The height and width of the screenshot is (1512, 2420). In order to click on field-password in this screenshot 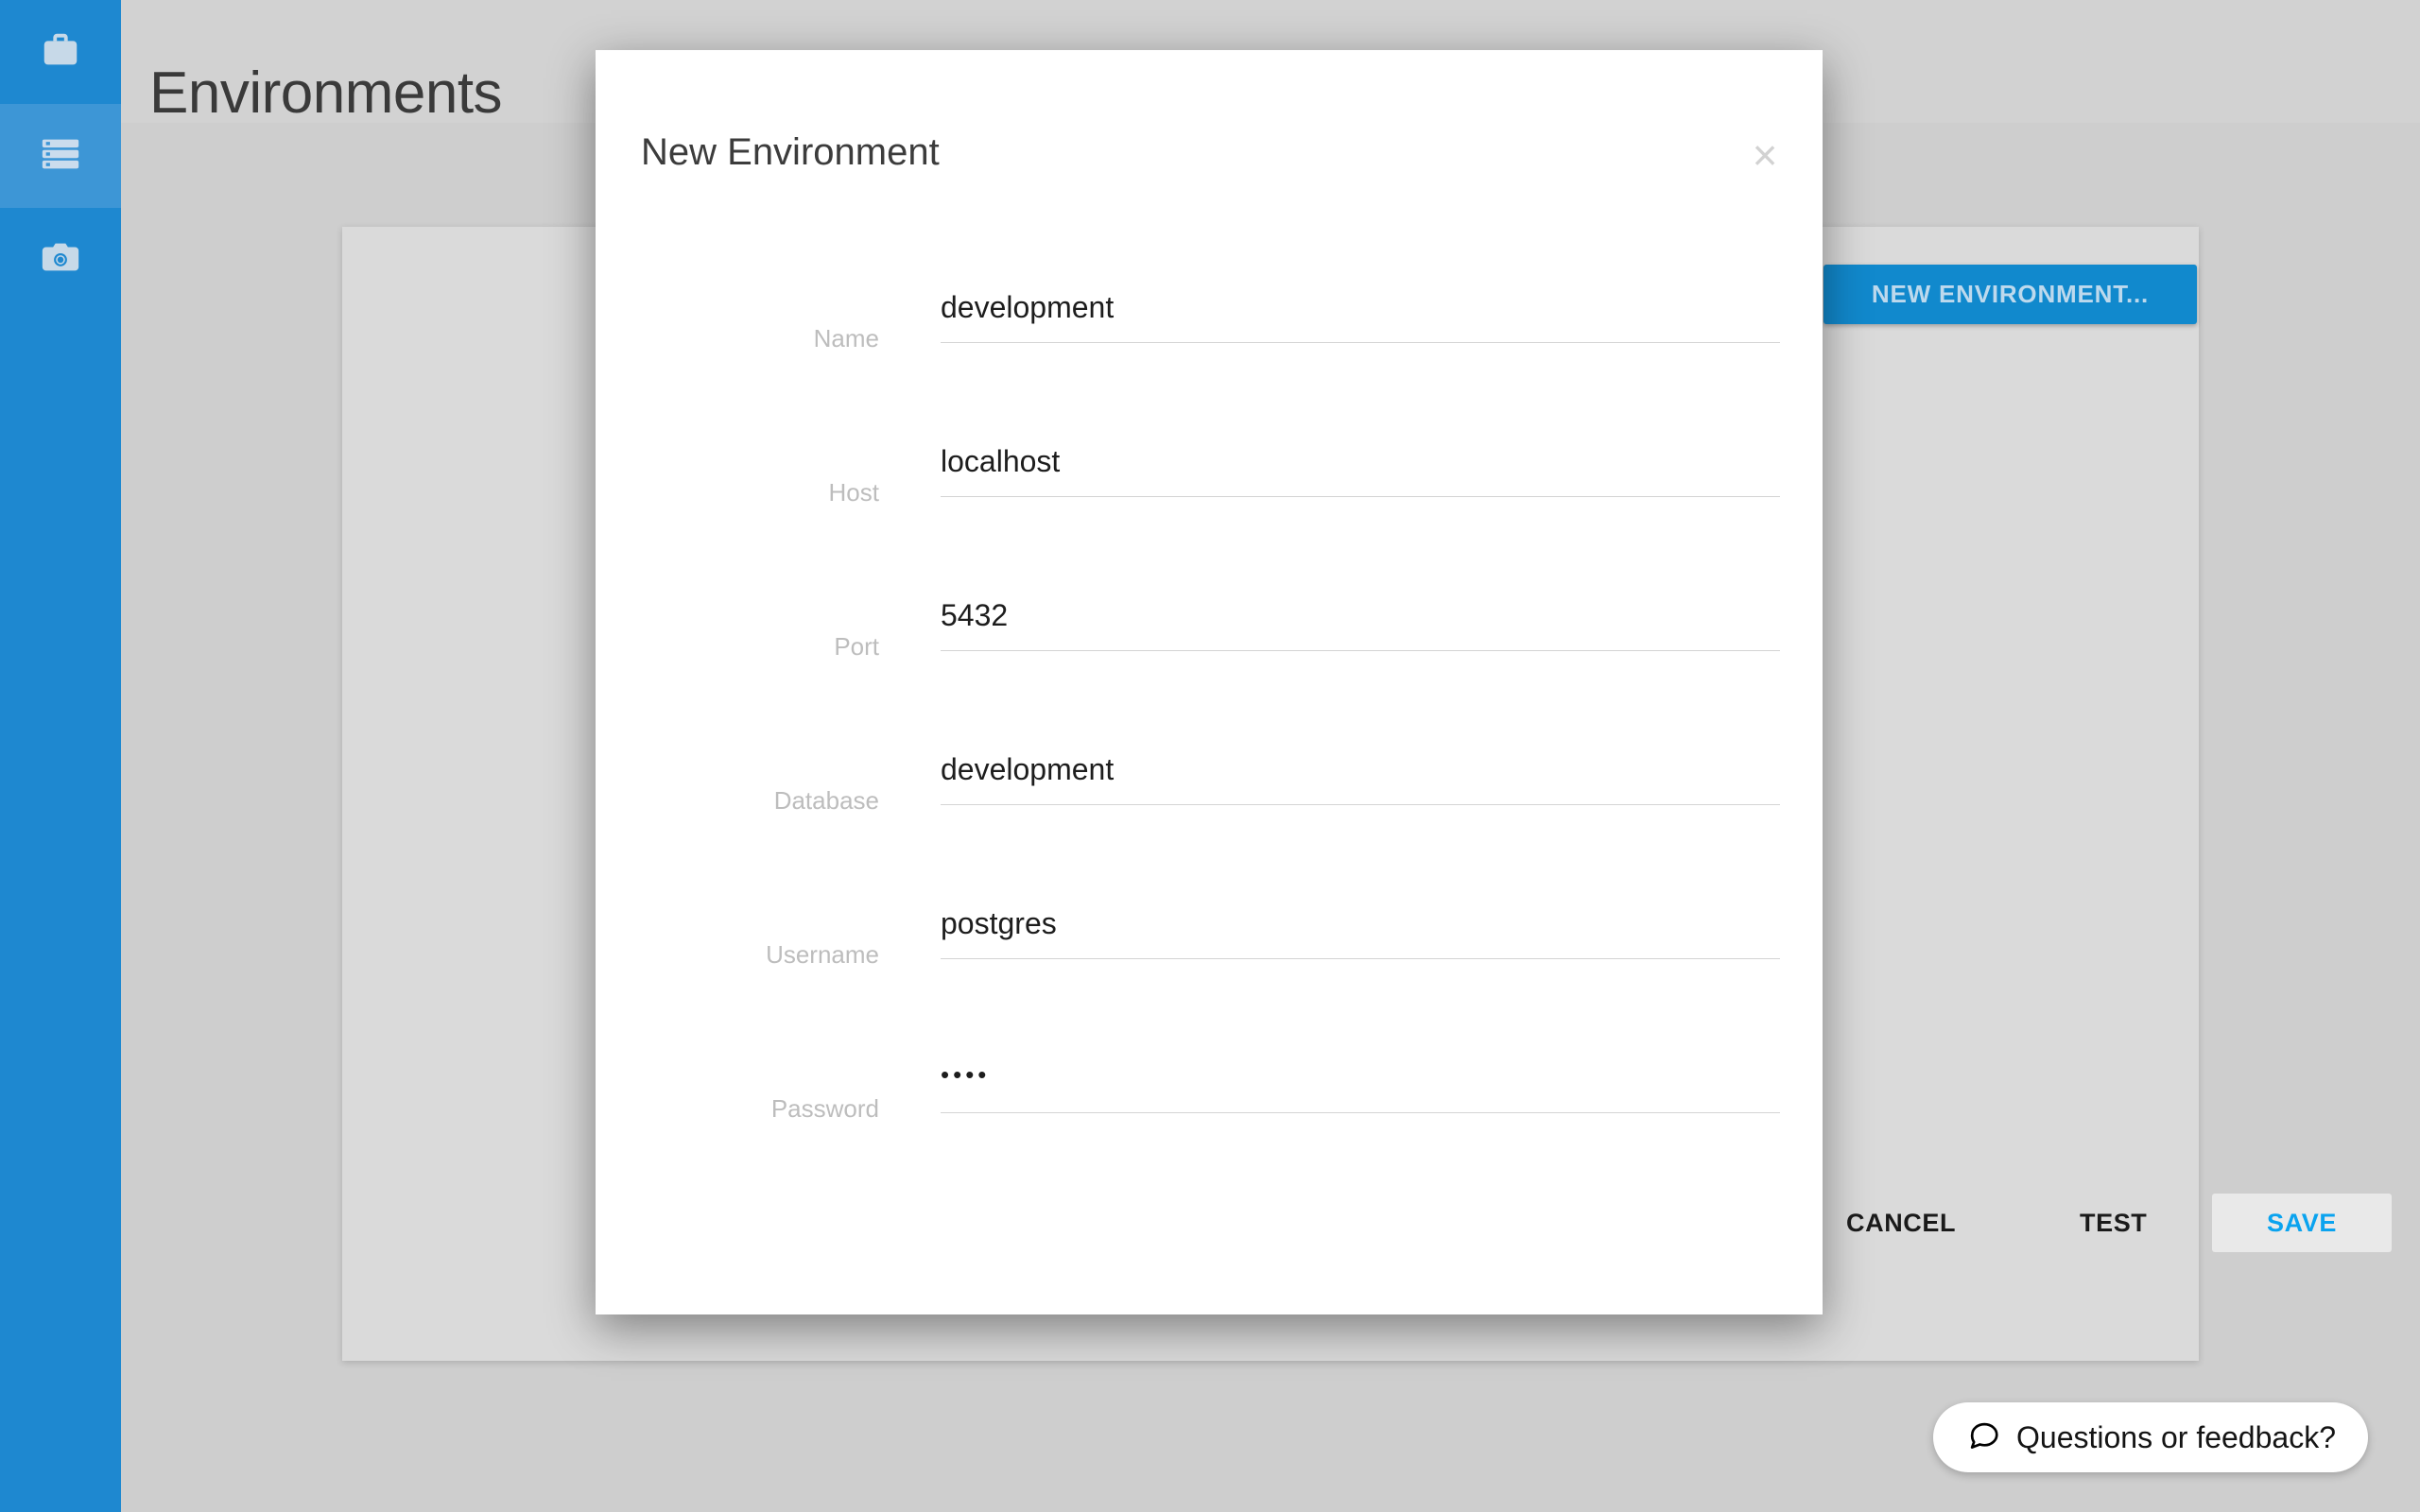, I will do `click(1360, 1083)`.